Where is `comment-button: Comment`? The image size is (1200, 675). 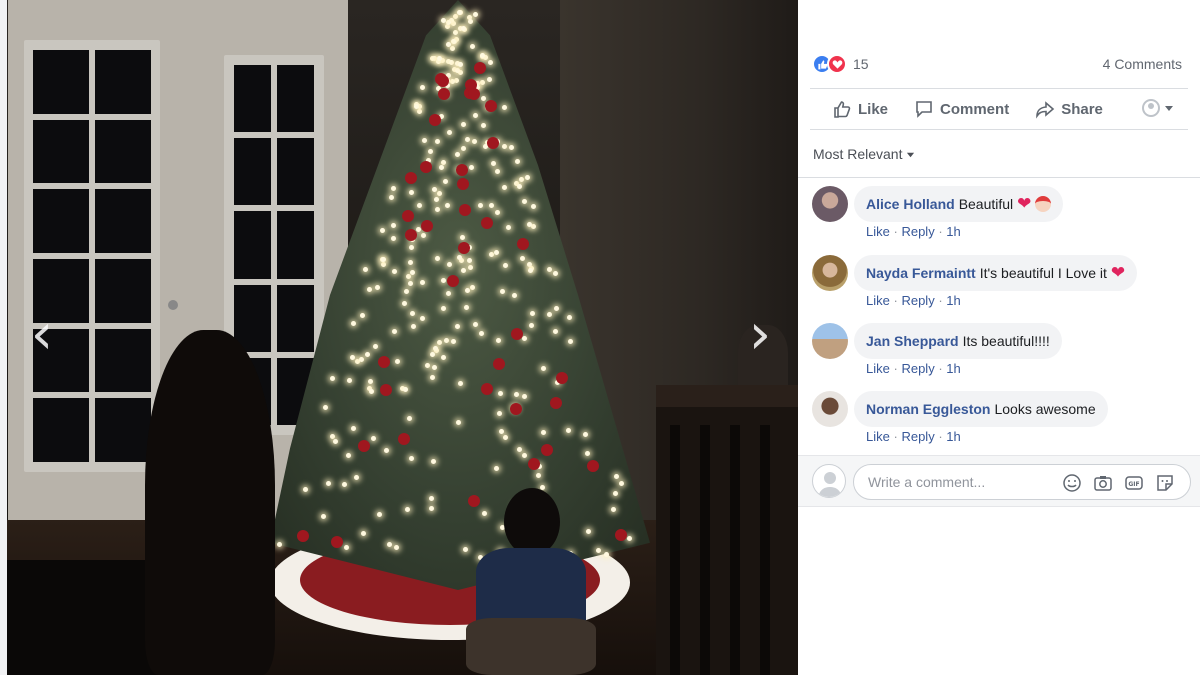
comment-button: Comment is located at coordinates (961, 109).